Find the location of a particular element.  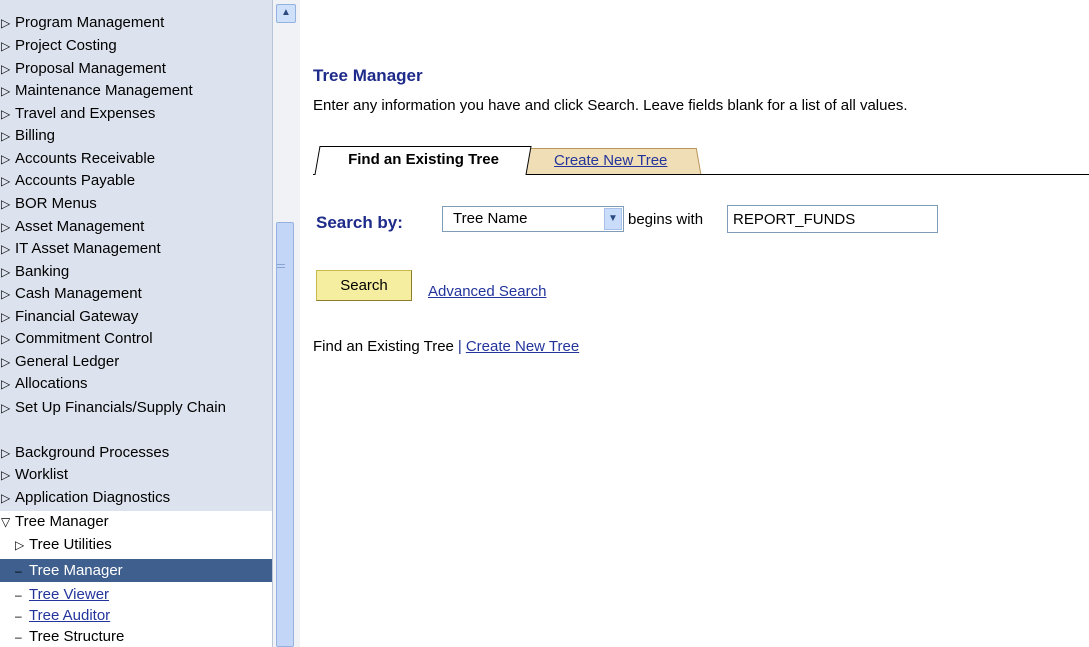

search-field-value: Tree Name is located at coordinates (490, 218).